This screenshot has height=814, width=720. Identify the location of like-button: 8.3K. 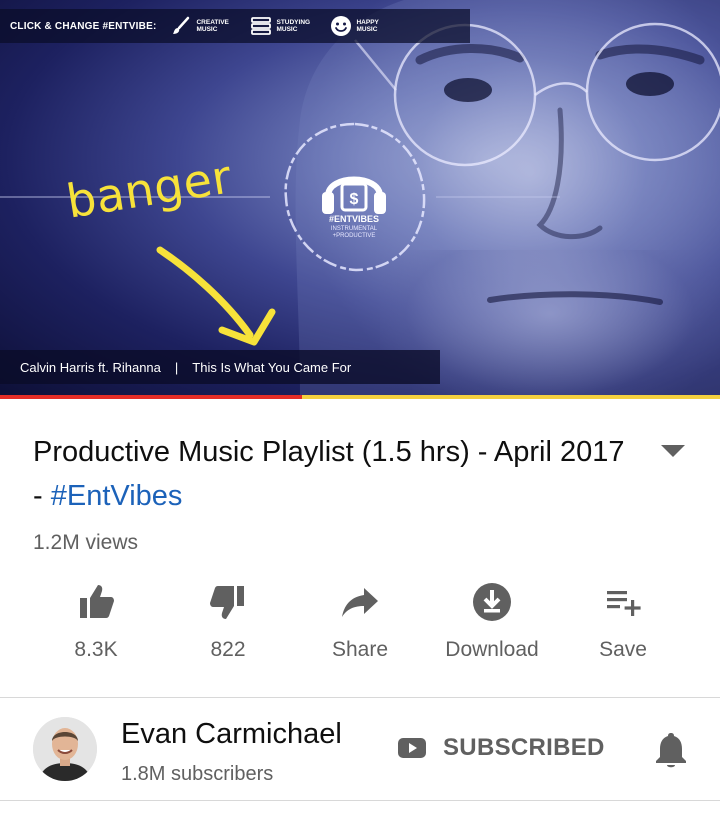
(96, 621).